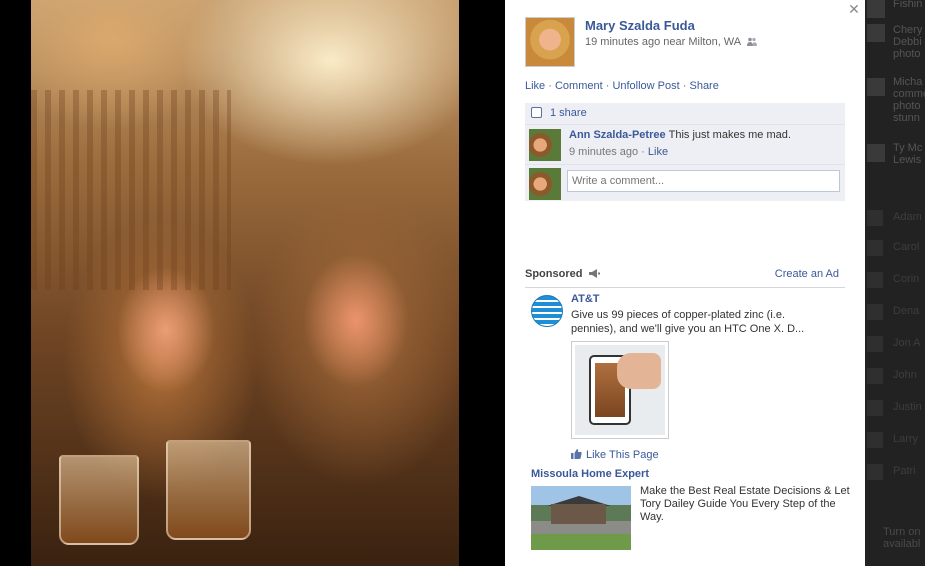 The image size is (925, 566). I want to click on hand-shape, so click(639, 371).